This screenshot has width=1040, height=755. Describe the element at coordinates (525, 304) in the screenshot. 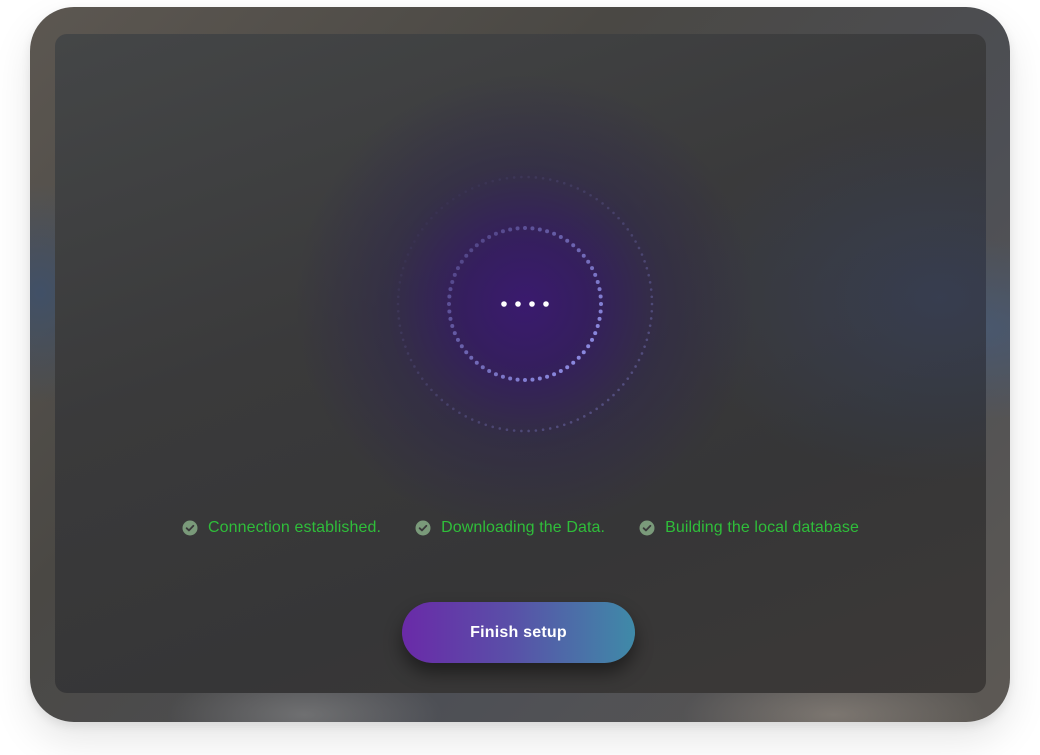

I see `dotted-rings-loader-icon` at that location.